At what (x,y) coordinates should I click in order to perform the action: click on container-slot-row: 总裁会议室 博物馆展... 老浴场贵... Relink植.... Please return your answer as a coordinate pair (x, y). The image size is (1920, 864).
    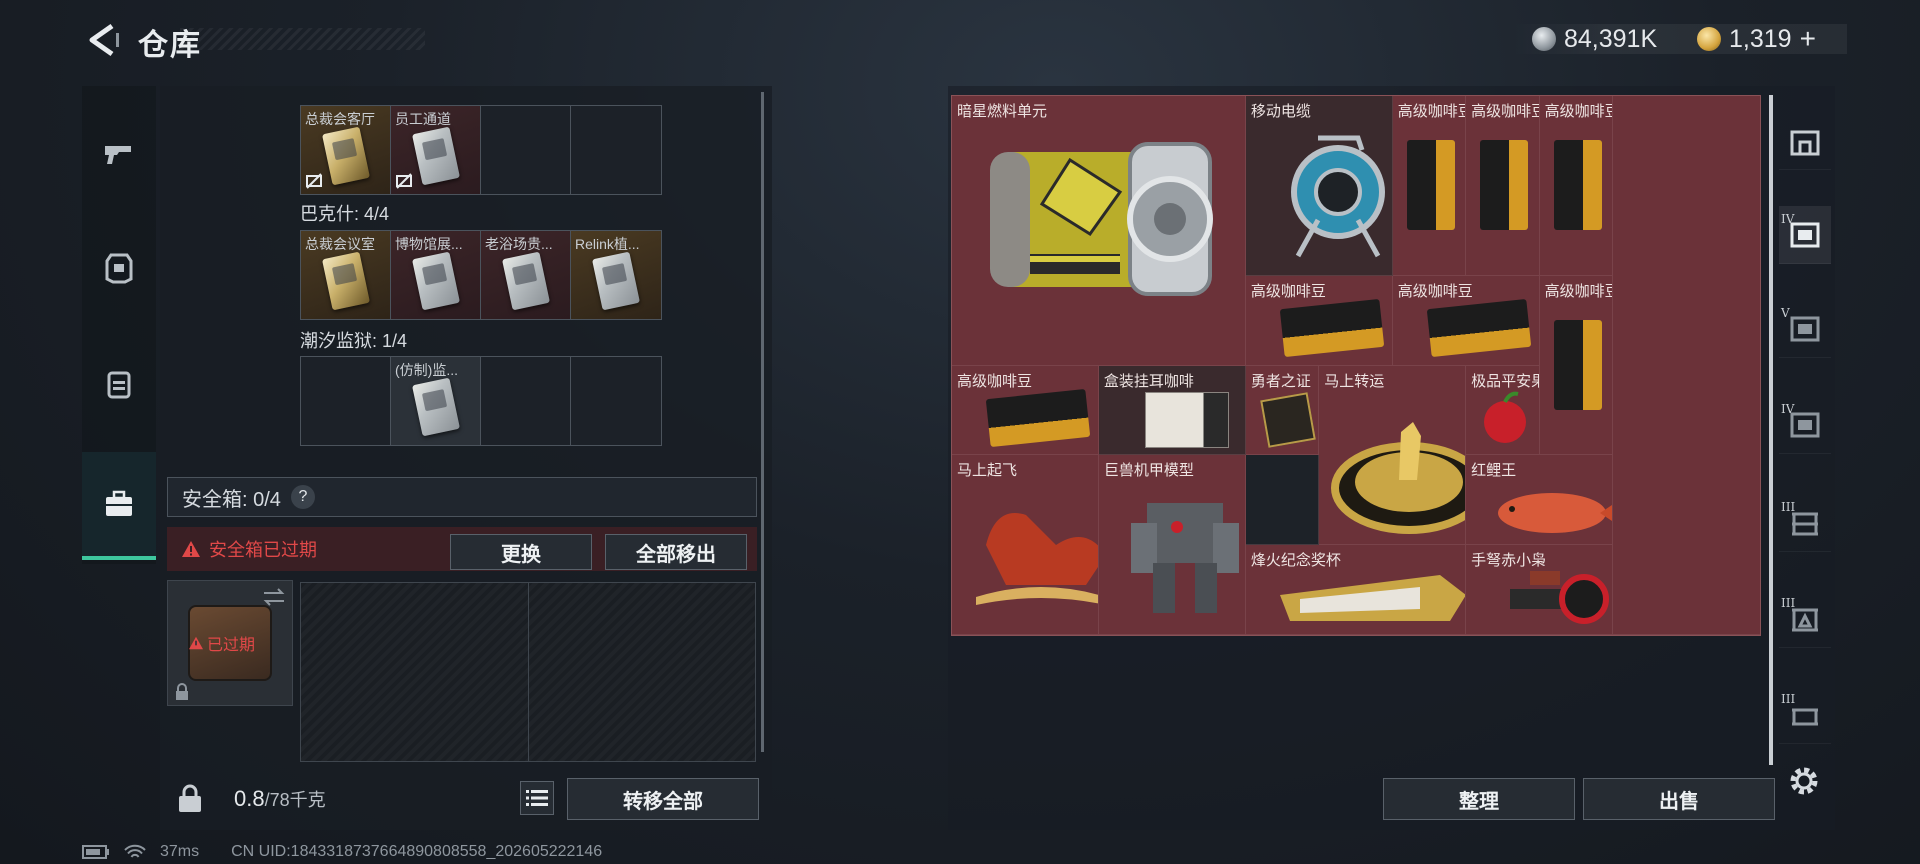
    Looking at the image, I should click on (481, 275).